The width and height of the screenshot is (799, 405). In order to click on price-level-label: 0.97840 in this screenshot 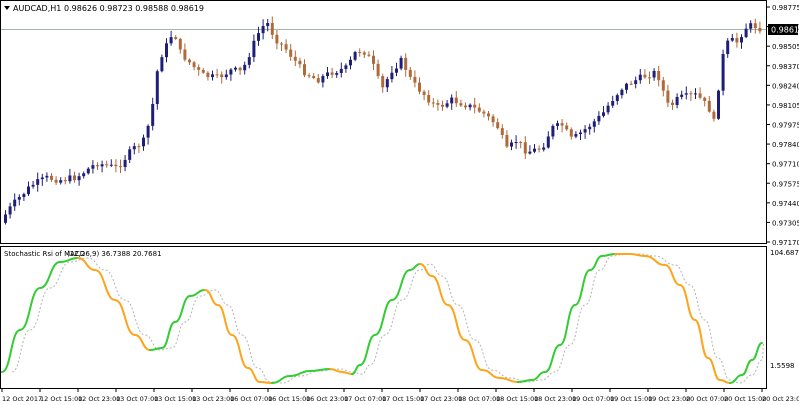, I will do `click(785, 145)`.